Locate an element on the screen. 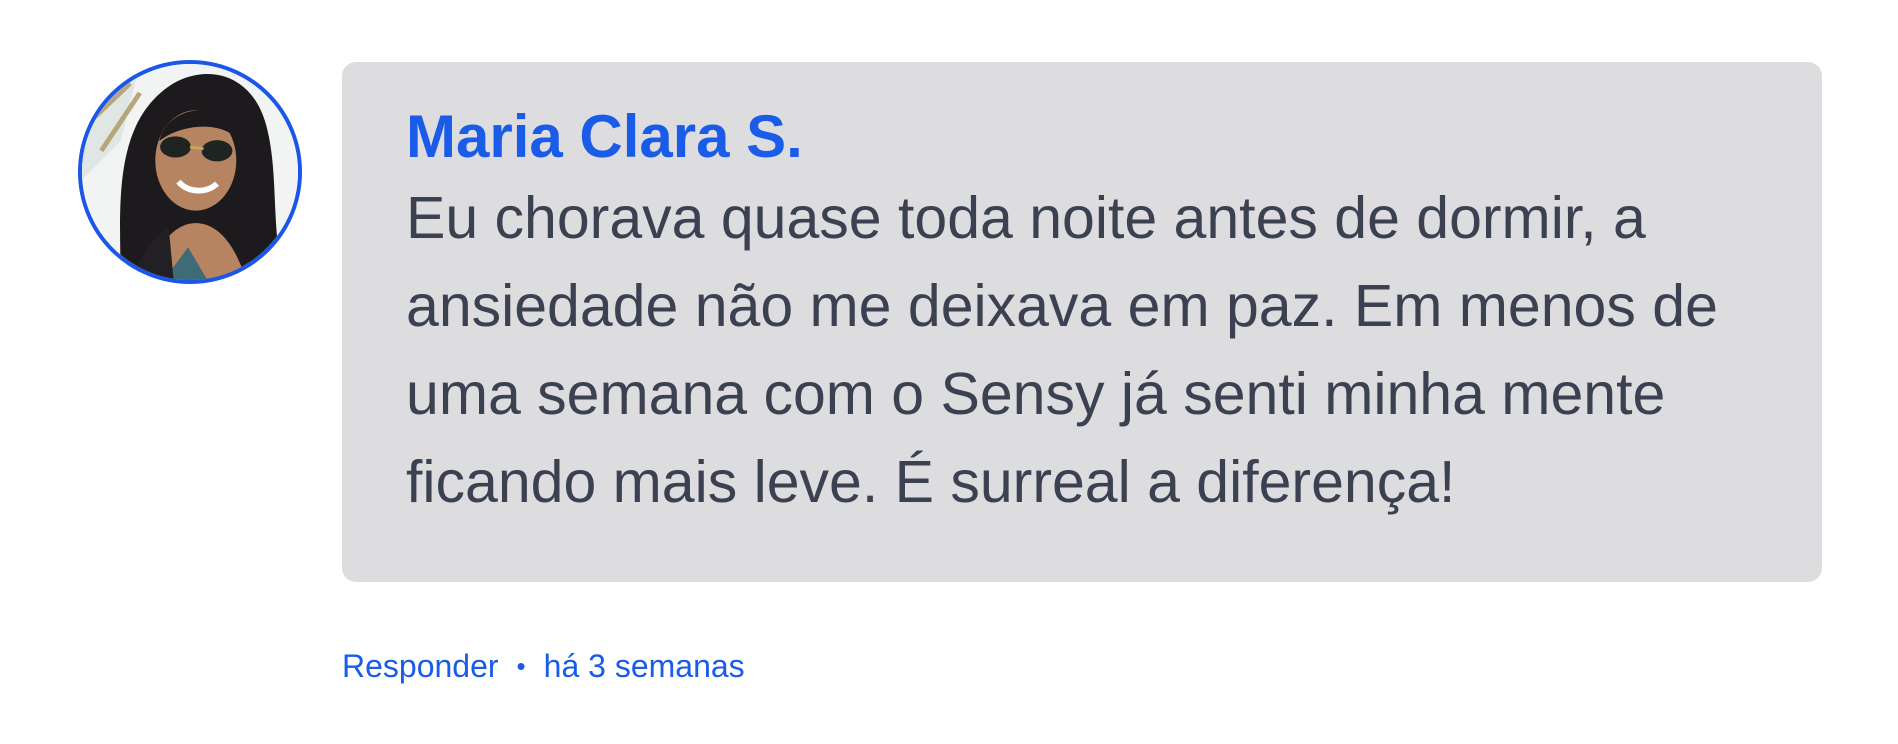 The height and width of the screenshot is (744, 1898). comment-meta: Responder • há 3 semanas is located at coordinates (543, 666).